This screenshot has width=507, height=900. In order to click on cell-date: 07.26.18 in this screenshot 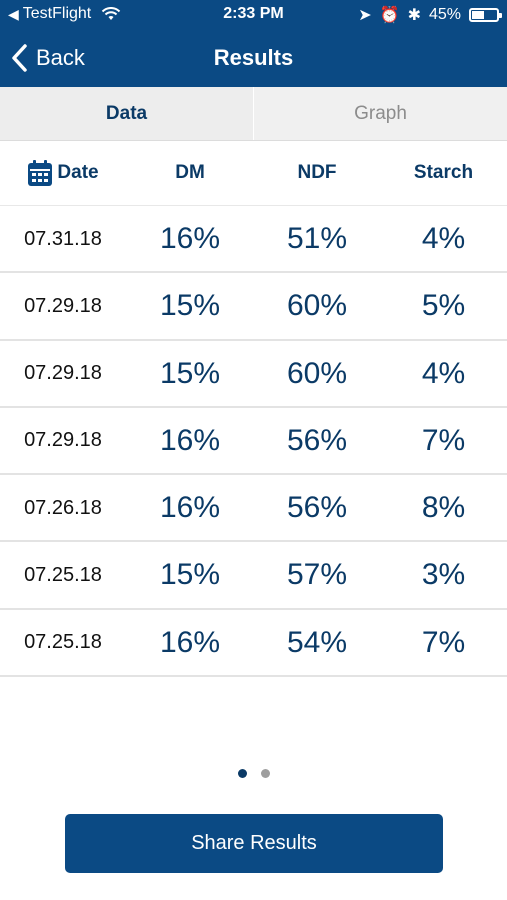, I will do `click(63, 507)`.